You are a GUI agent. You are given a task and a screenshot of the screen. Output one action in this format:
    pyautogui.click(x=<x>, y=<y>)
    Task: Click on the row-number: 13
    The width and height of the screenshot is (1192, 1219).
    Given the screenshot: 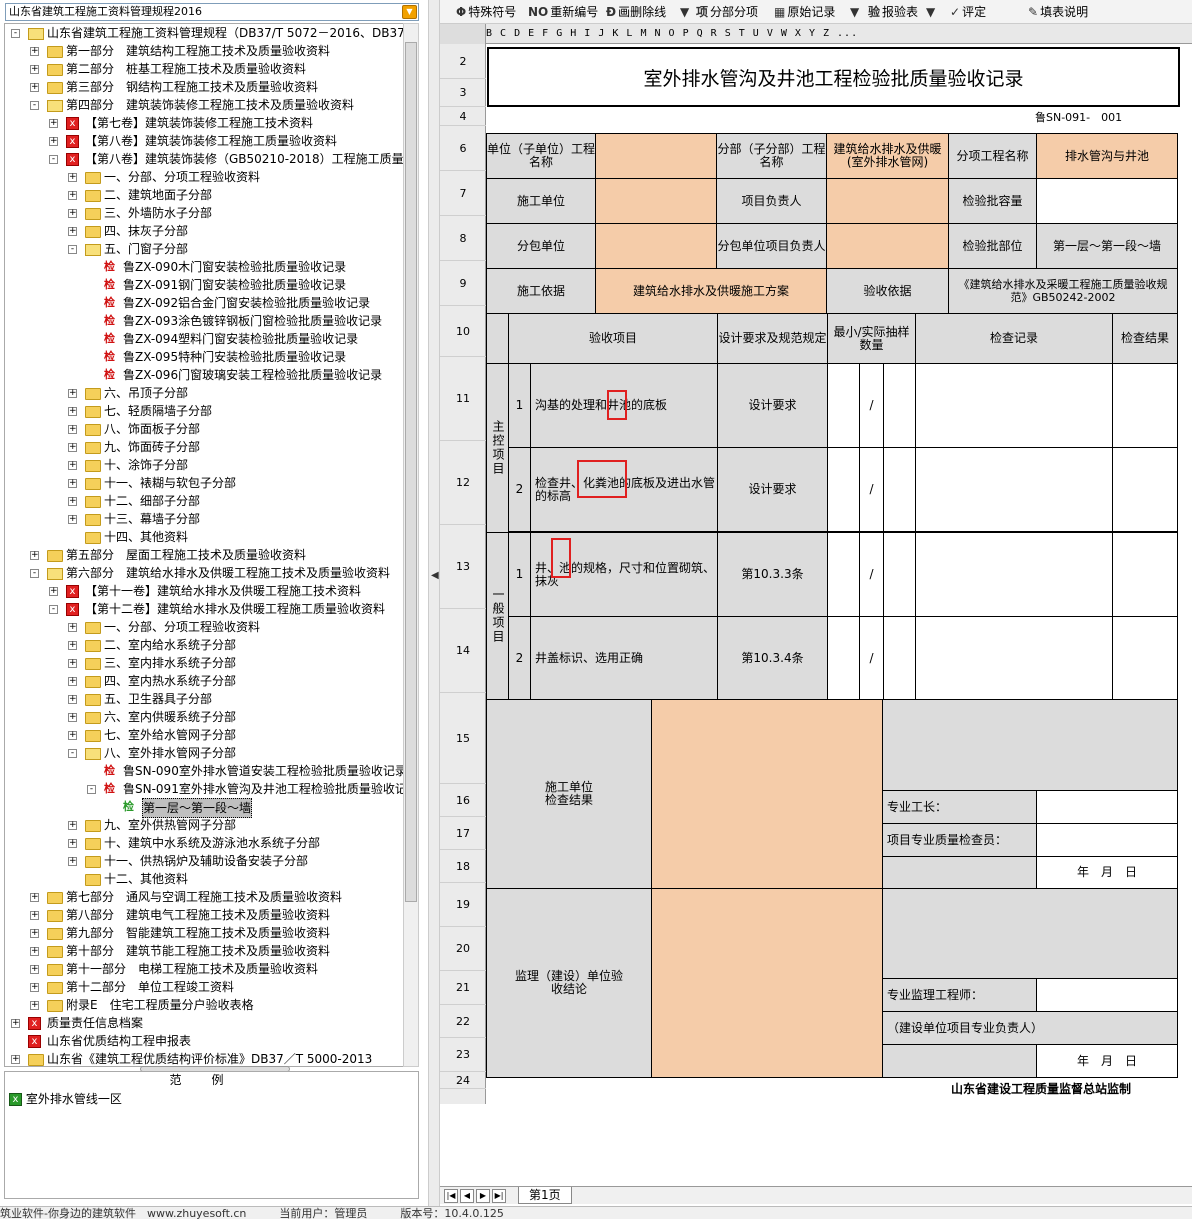 What is the action you would take?
    pyautogui.click(x=463, y=567)
    